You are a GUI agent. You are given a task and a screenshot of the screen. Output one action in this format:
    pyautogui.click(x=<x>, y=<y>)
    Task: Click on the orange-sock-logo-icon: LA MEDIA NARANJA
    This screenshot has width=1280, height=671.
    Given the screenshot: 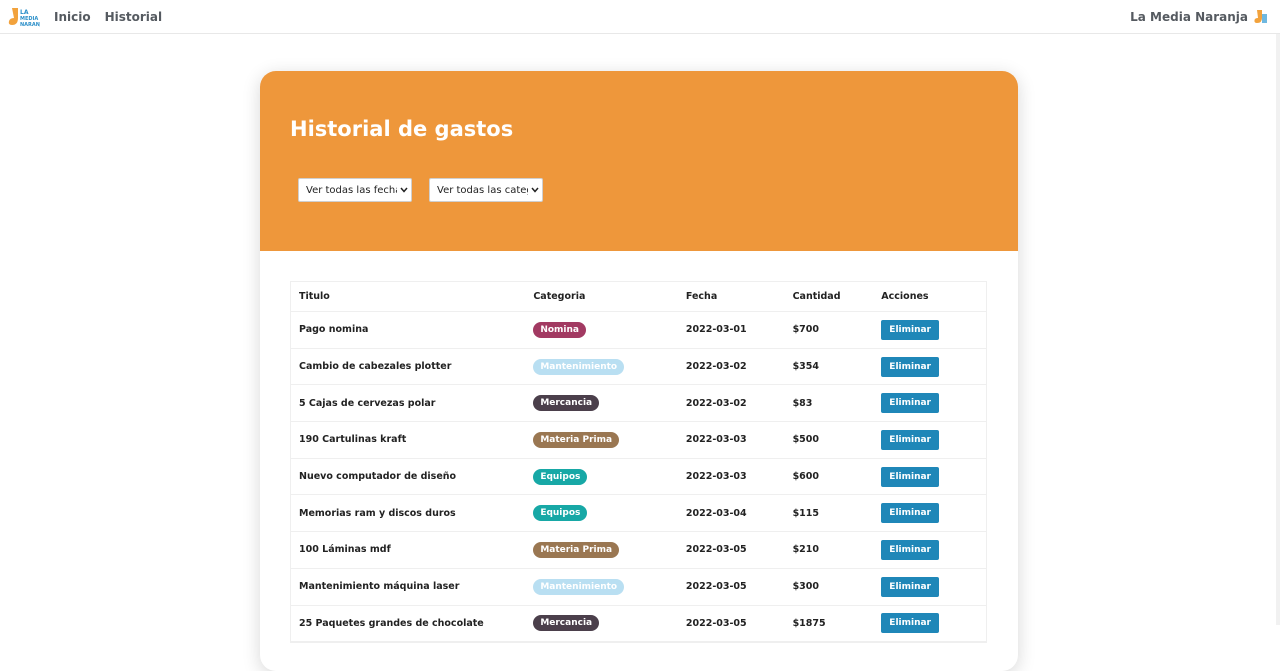 What is the action you would take?
    pyautogui.click(x=27, y=17)
    